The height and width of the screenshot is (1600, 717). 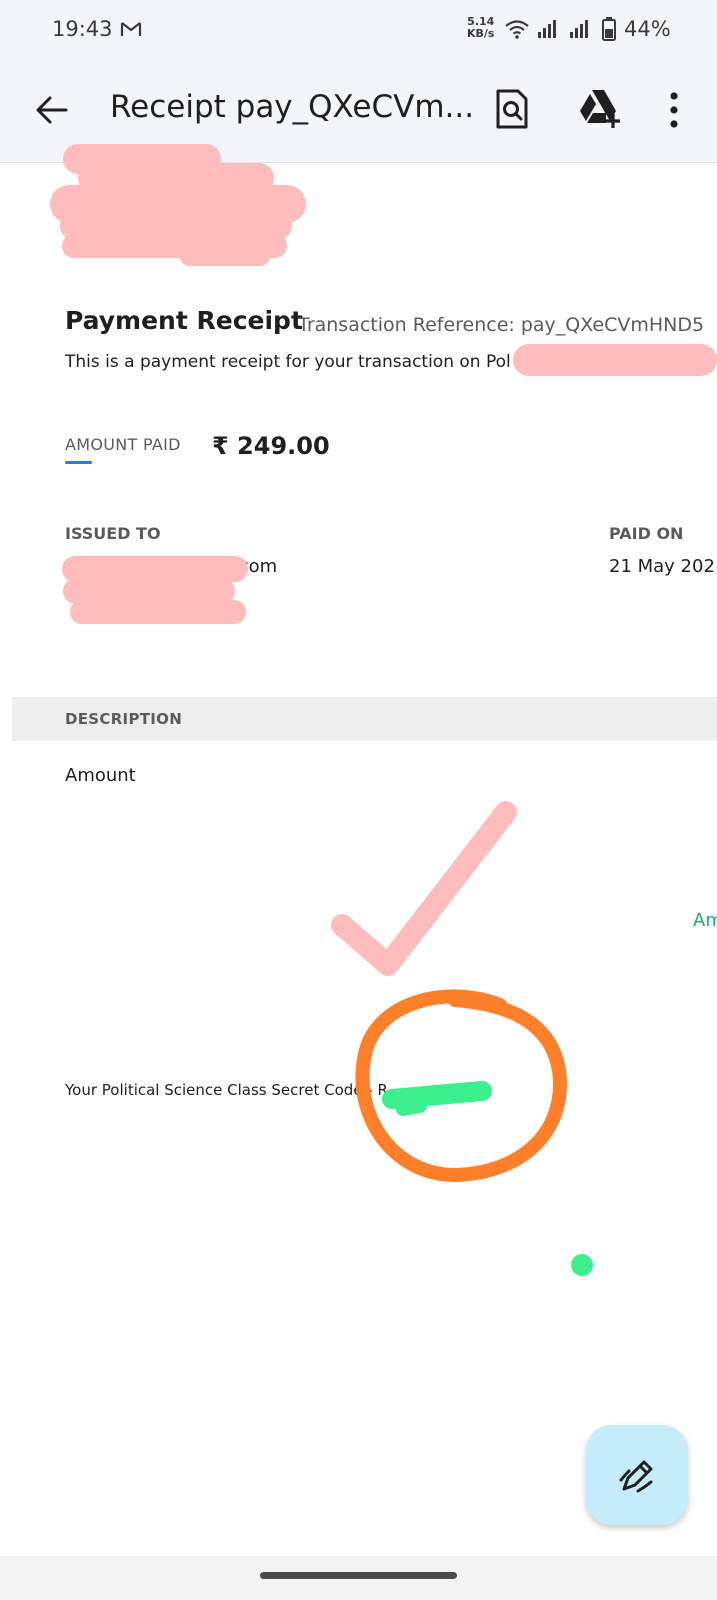 What do you see at coordinates (124, 719) in the screenshot?
I see `description-header-label: DESCRIPTION` at bounding box center [124, 719].